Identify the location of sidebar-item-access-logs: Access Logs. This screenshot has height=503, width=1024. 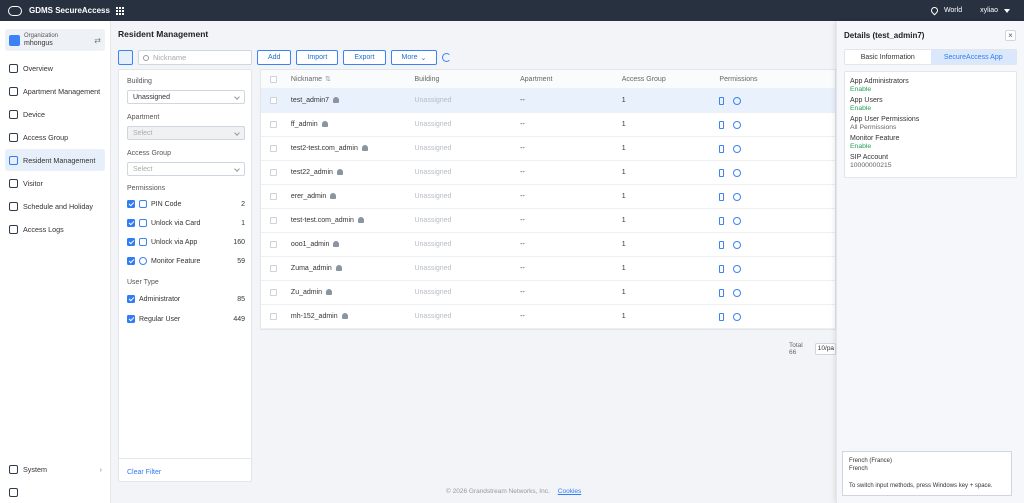
(55, 229).